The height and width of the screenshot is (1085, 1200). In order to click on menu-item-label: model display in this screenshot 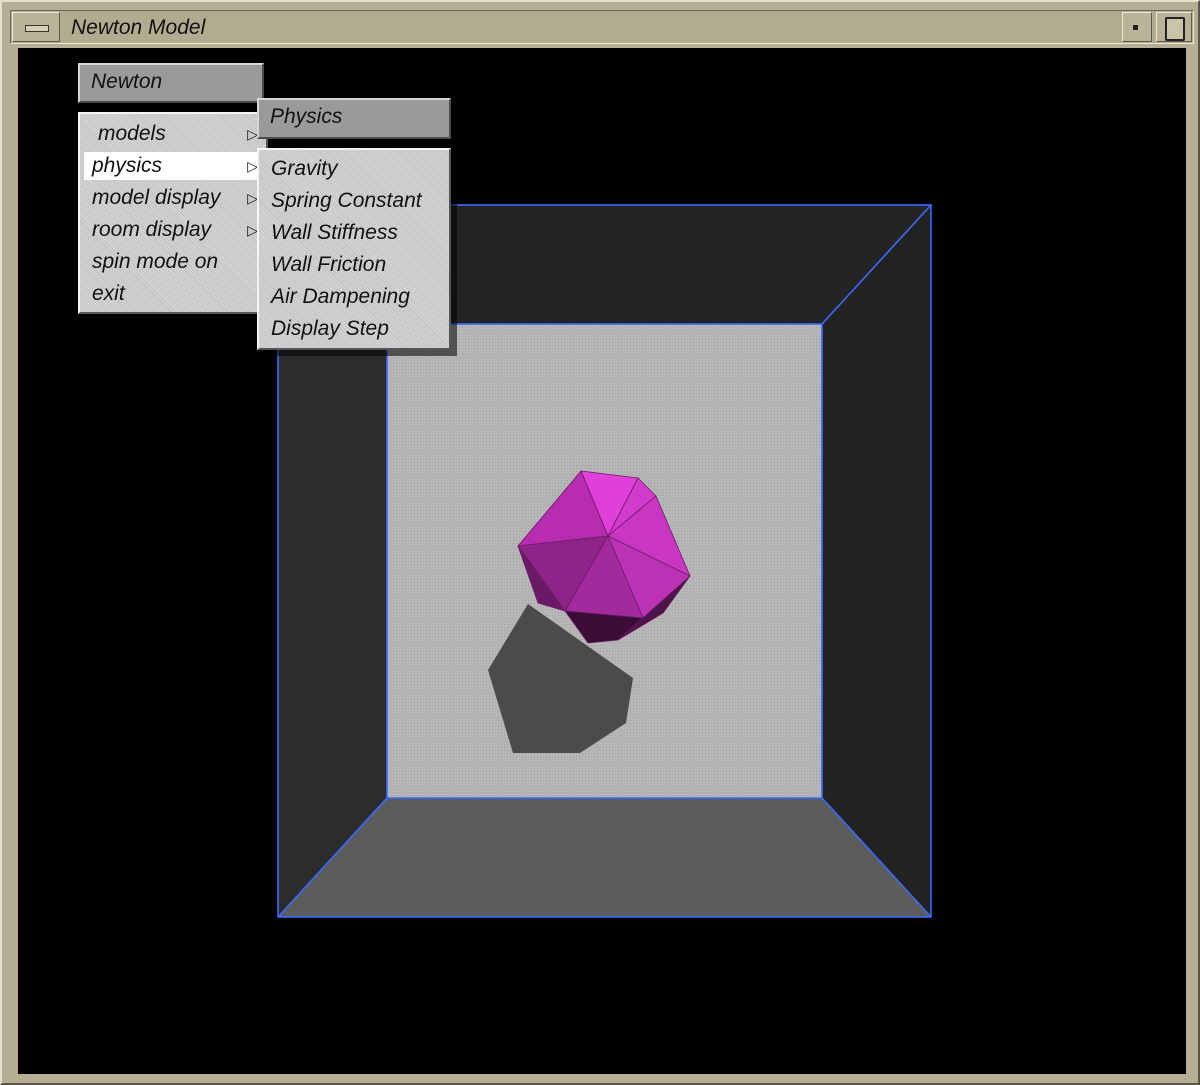, I will do `click(156, 197)`.